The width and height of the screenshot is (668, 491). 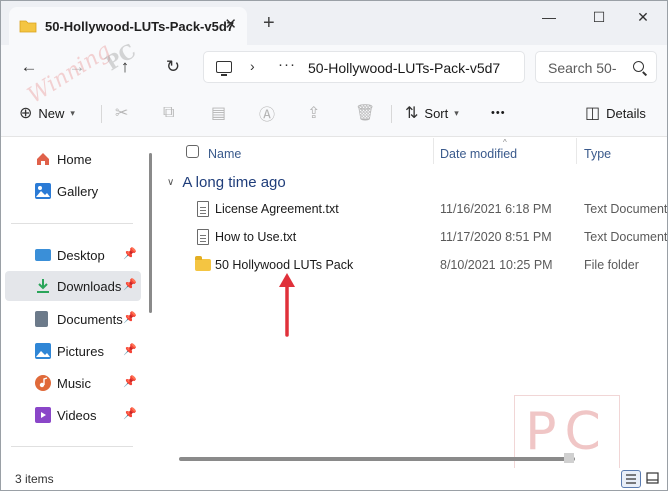 I want to click on documents-icon, so click(x=41, y=319).